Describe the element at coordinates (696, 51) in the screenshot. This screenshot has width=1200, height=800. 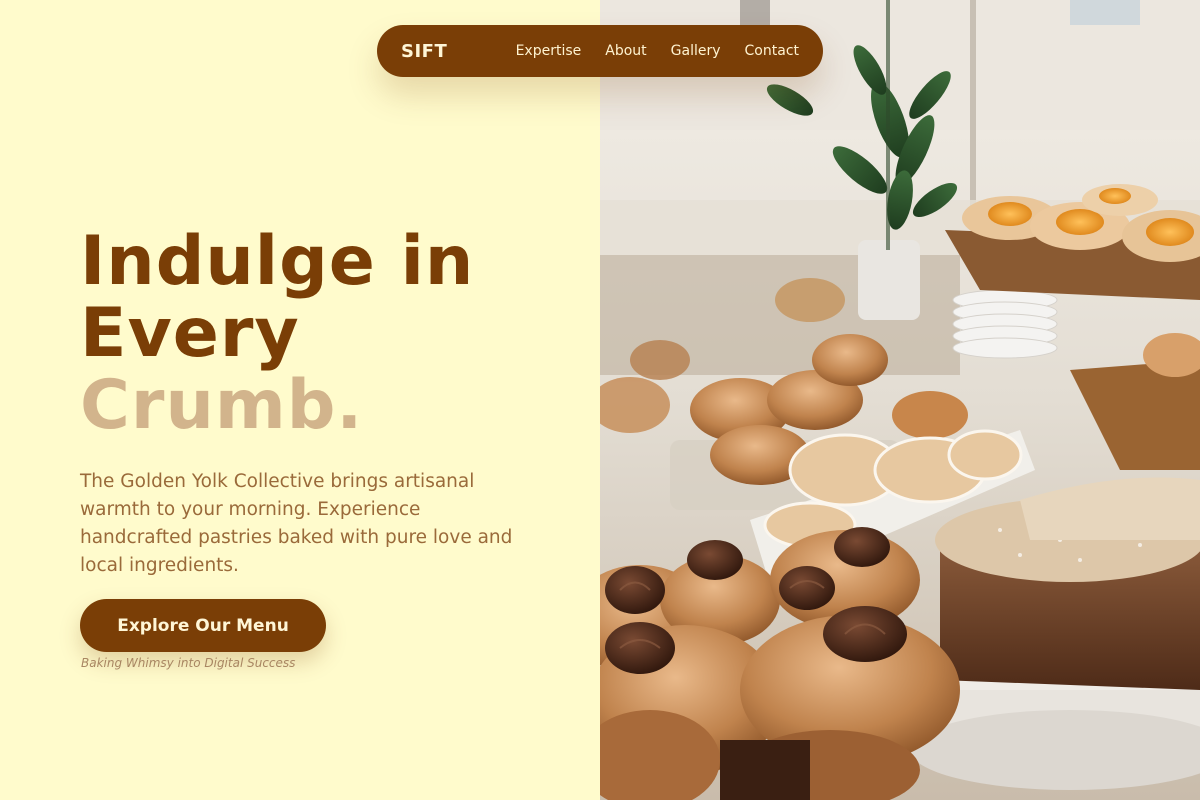
I see `nav-link-gallery: Gallery` at that location.